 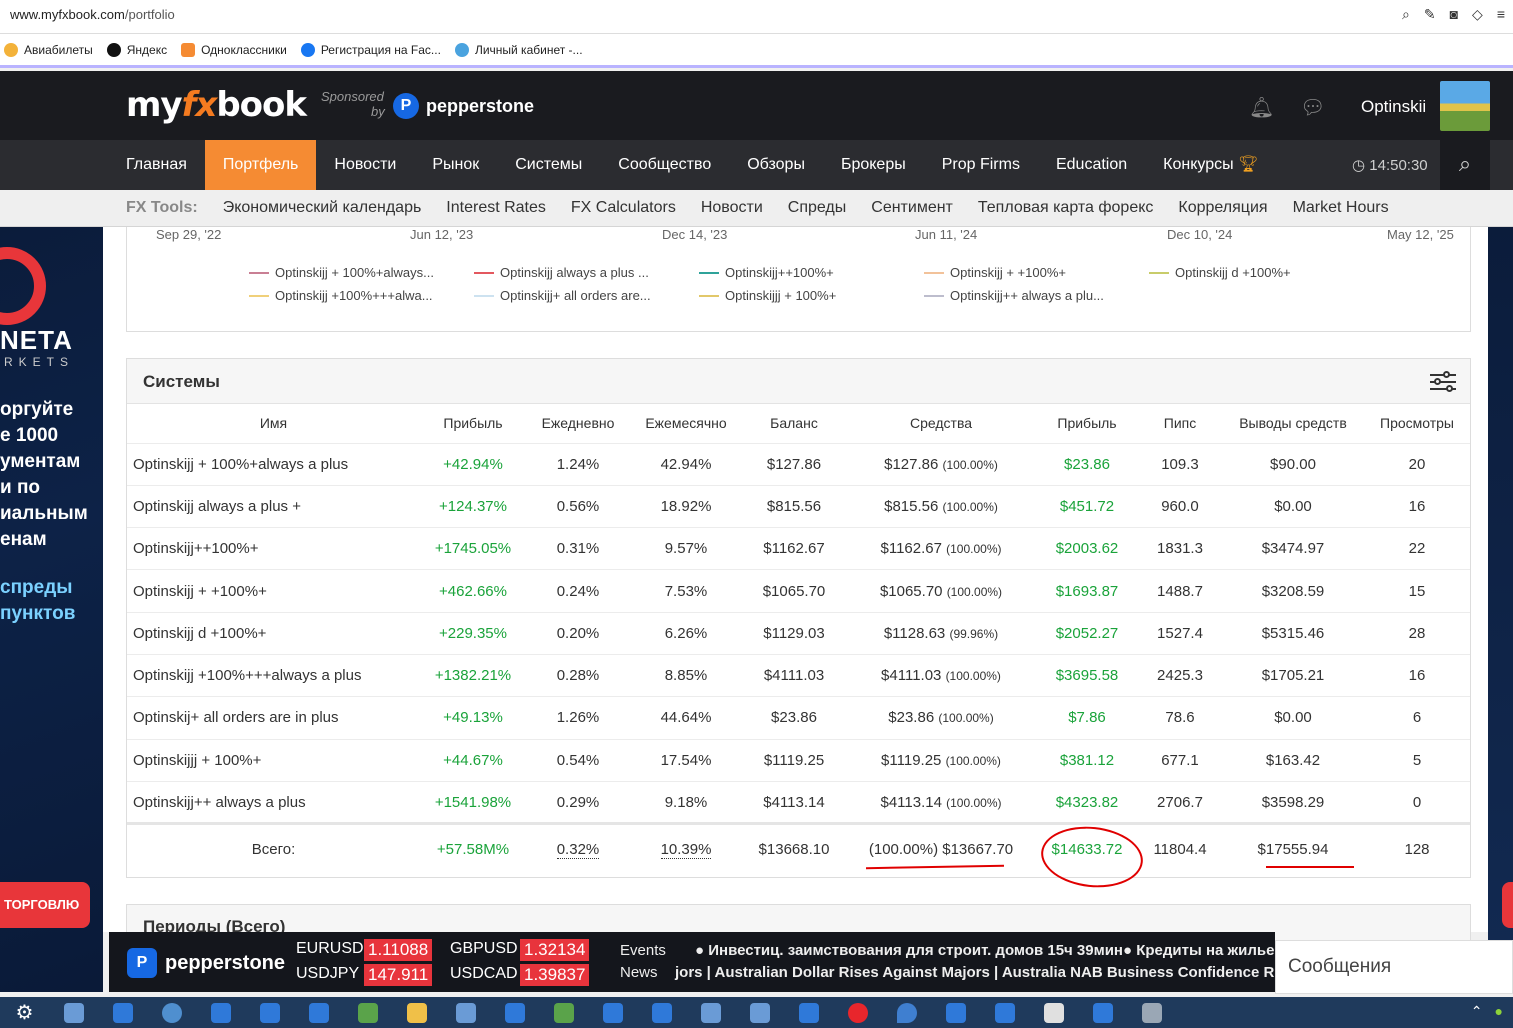 I want to click on chat-icon: 💬︎, so click(x=1312, y=107).